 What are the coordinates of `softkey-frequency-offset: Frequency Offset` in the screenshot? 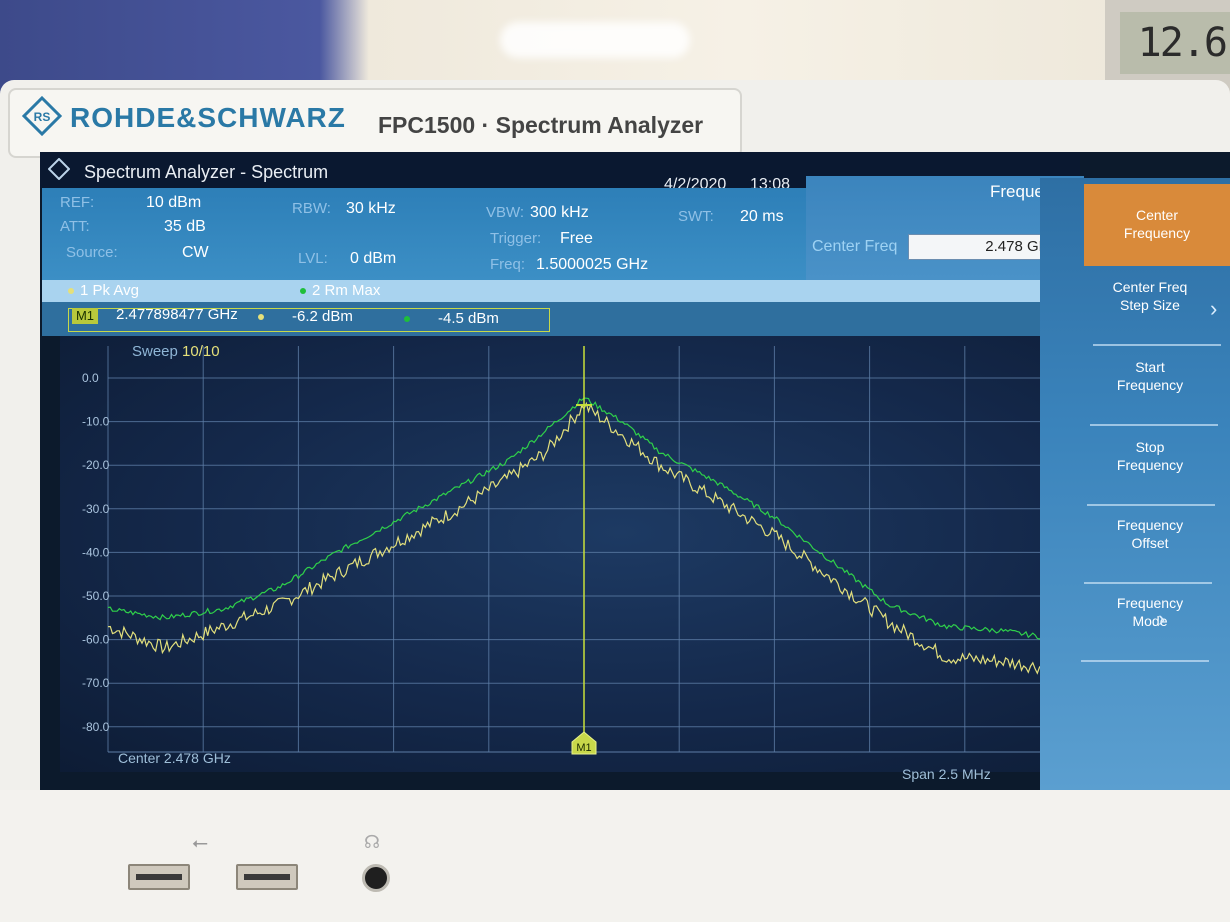 It's located at (1150, 534).